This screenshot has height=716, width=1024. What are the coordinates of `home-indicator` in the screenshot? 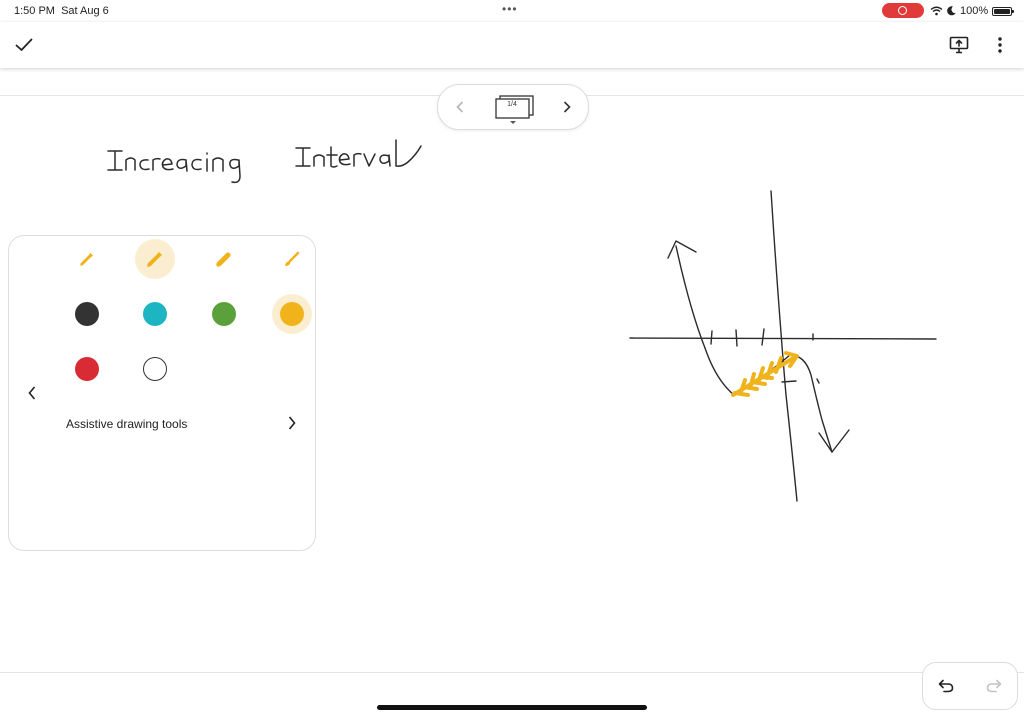 It's located at (512, 707).